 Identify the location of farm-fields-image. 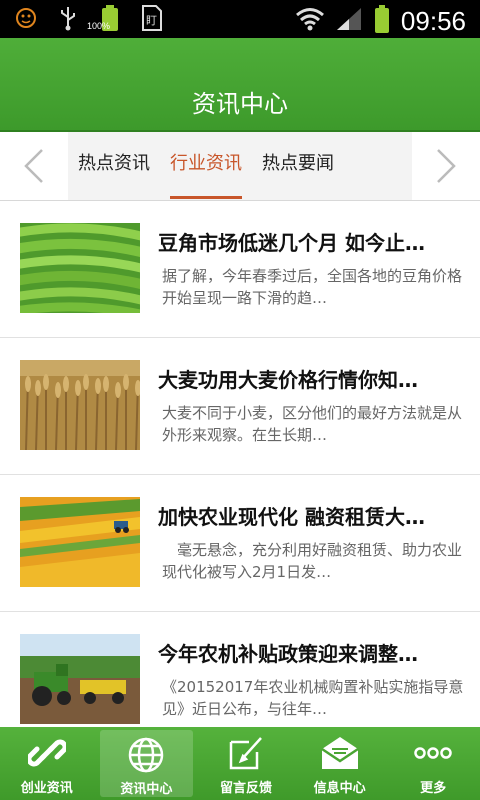
(80, 542).